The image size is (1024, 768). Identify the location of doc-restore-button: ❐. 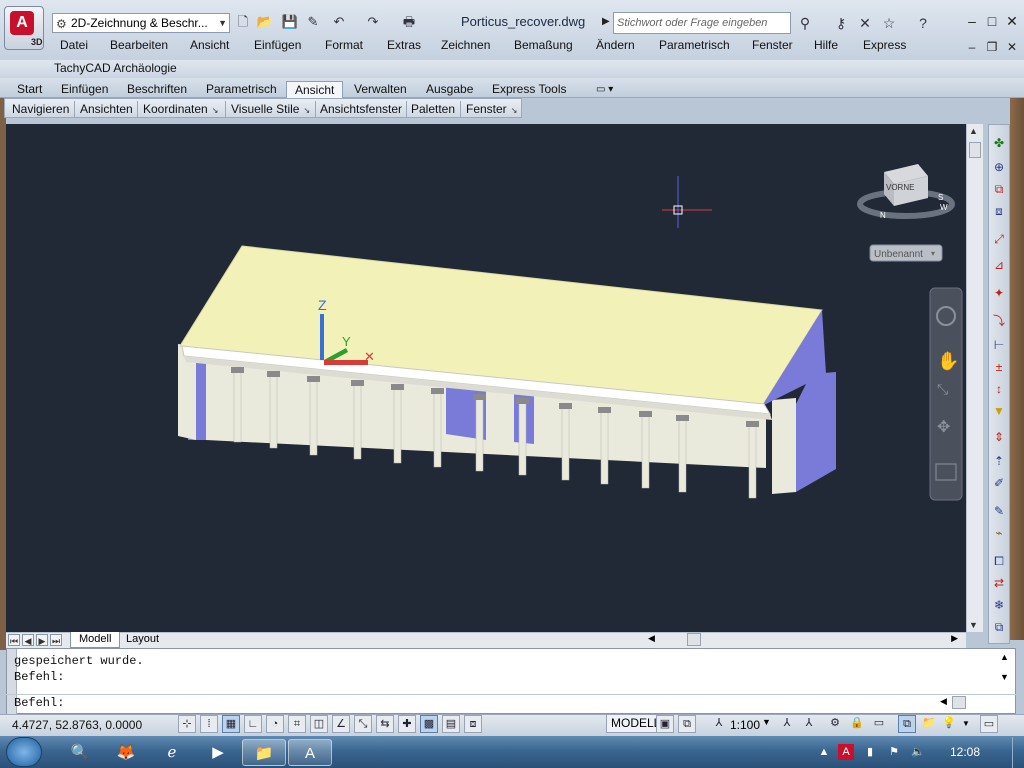
(992, 47).